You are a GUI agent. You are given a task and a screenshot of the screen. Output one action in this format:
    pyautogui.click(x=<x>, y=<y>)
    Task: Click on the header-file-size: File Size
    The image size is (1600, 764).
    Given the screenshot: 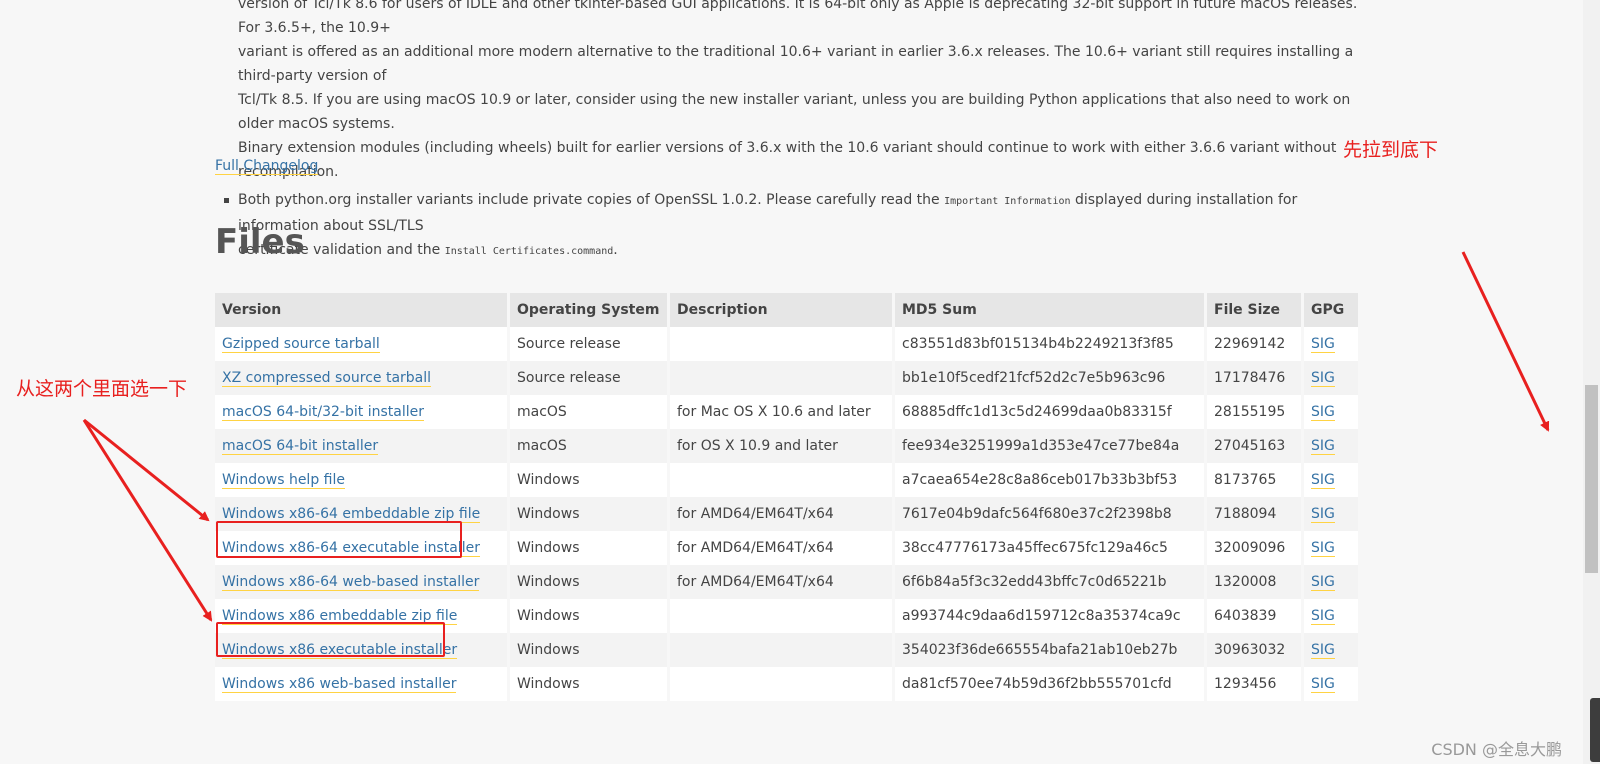 What is the action you would take?
    pyautogui.click(x=1254, y=310)
    